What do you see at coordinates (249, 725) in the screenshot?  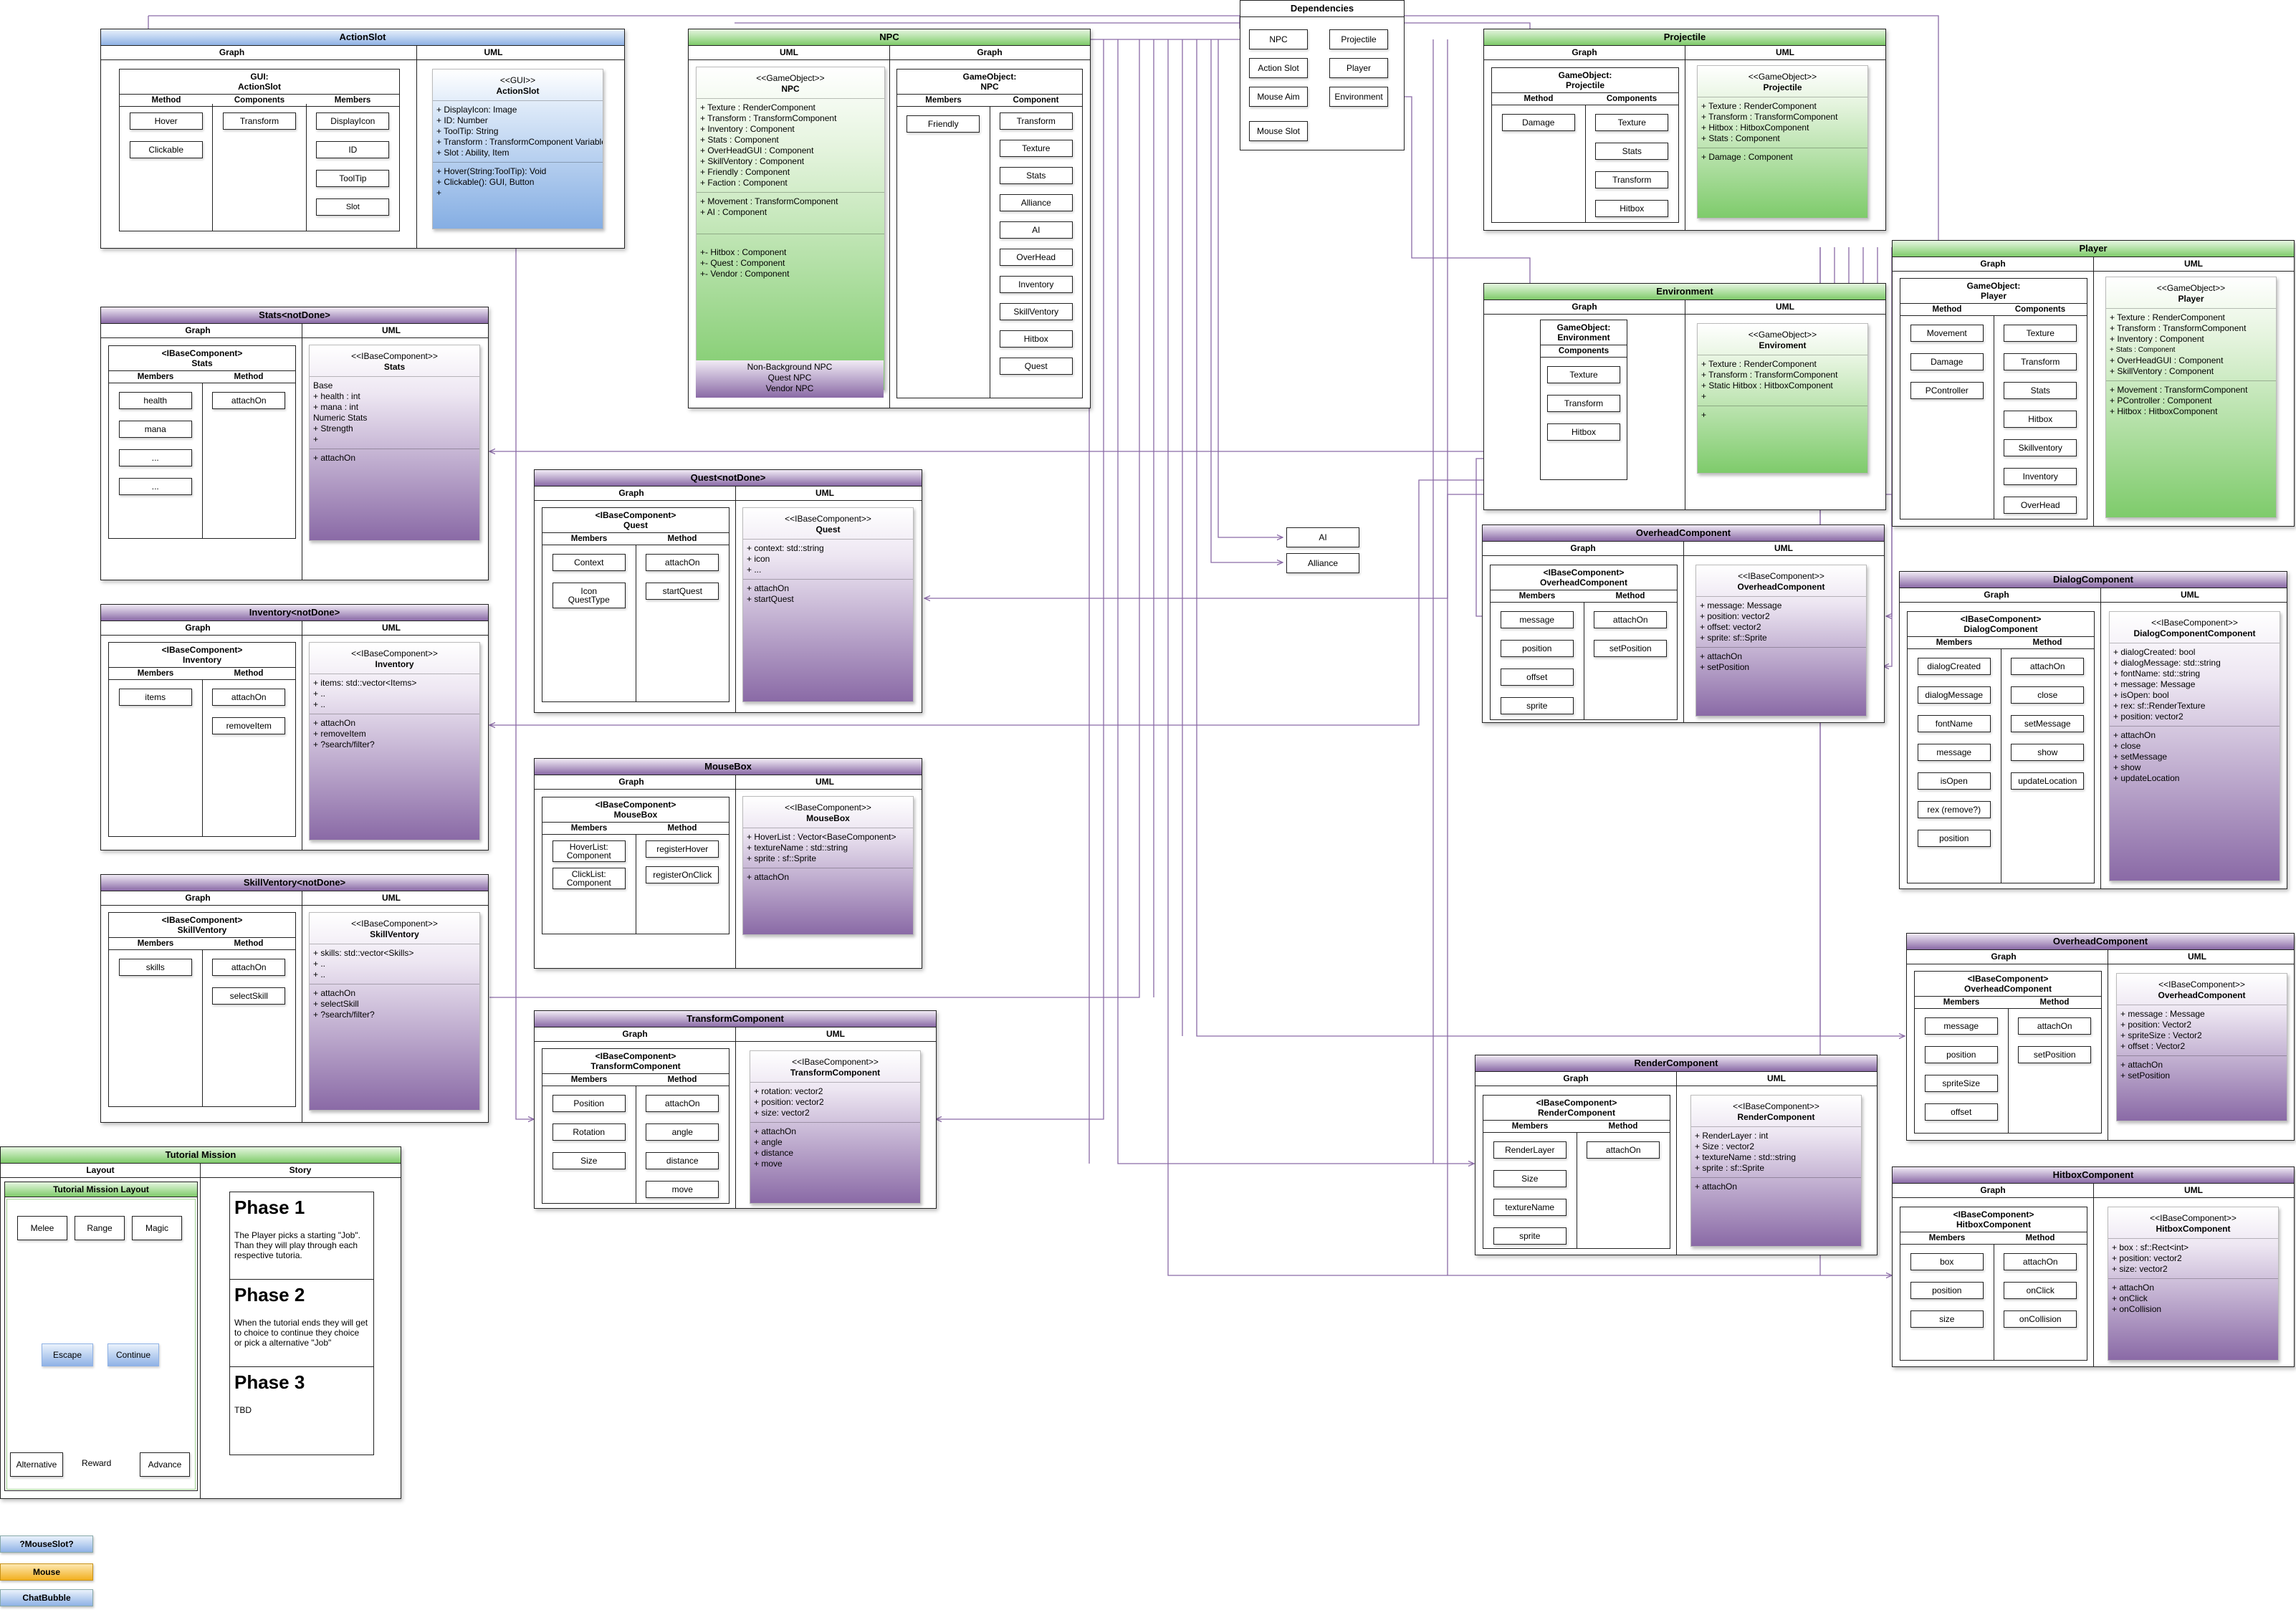 I see `method-removeitem: removeItem` at bounding box center [249, 725].